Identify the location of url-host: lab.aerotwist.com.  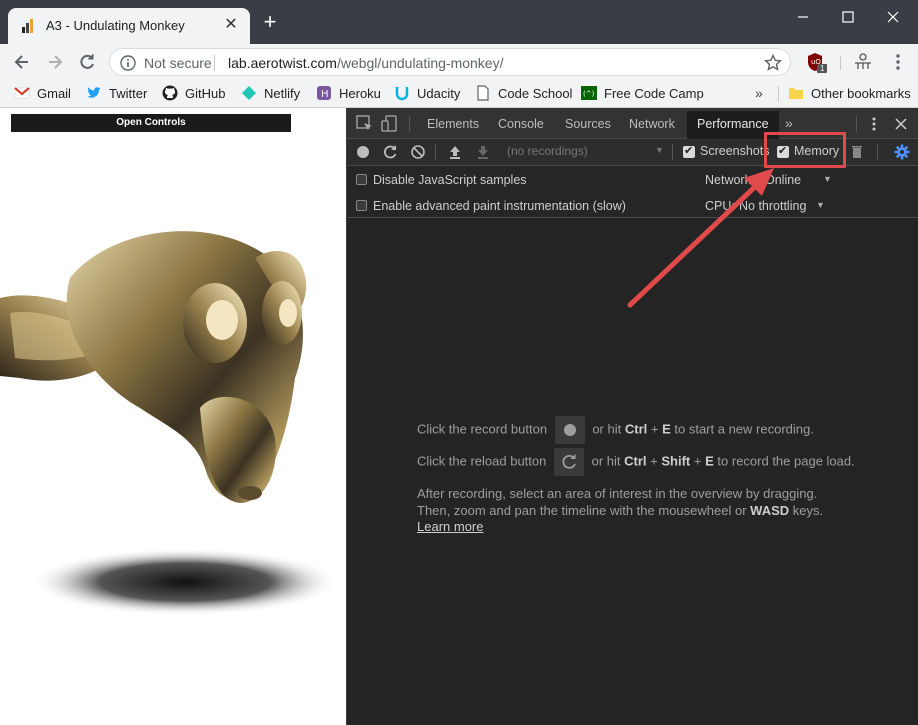
(282, 63).